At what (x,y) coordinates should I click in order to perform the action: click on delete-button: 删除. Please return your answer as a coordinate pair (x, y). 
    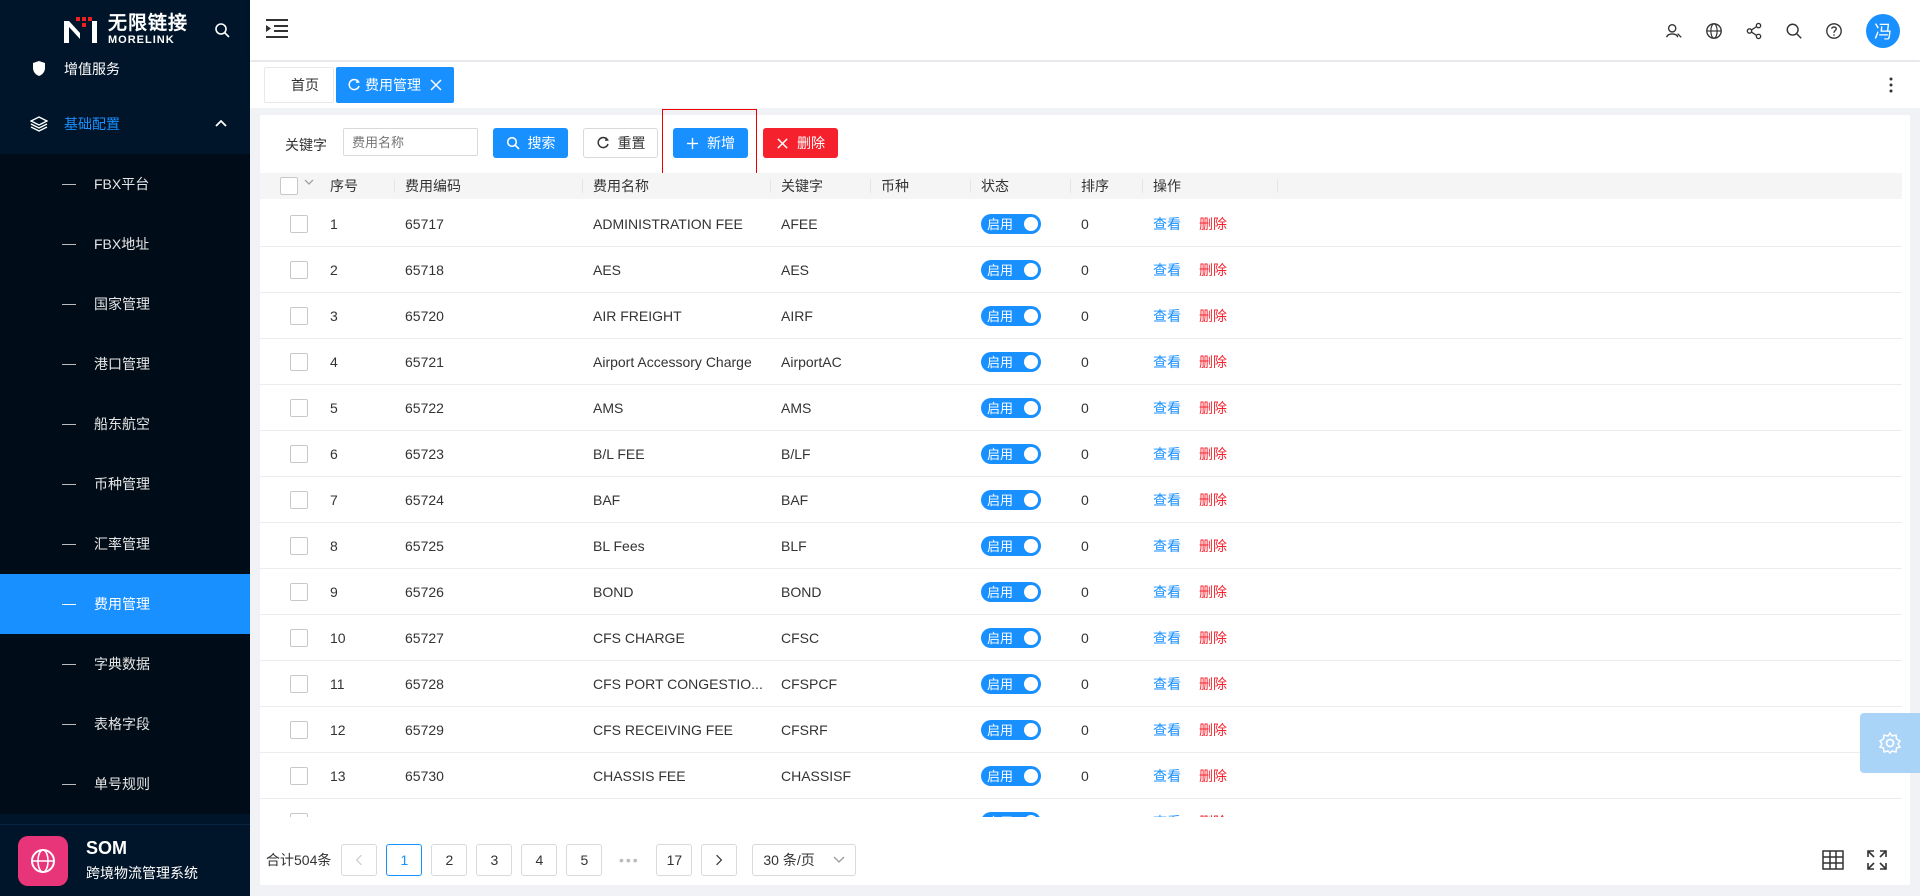
    Looking at the image, I should click on (800, 143).